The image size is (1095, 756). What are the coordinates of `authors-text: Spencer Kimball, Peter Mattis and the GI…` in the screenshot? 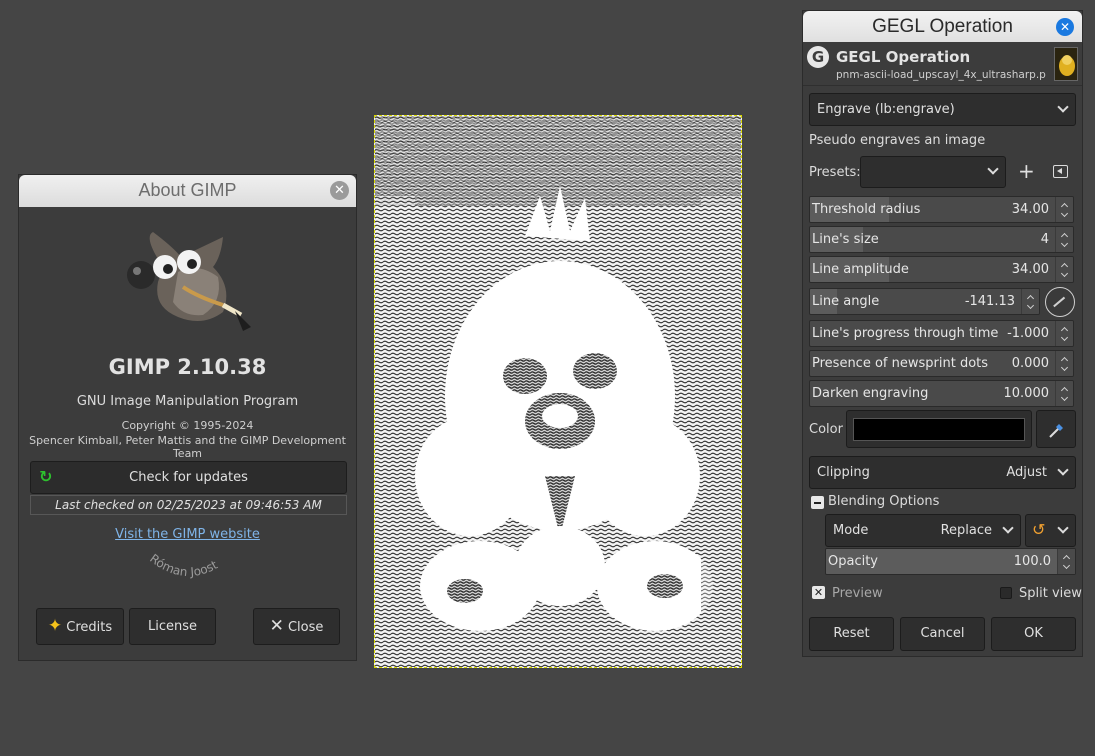 It's located at (187, 447).